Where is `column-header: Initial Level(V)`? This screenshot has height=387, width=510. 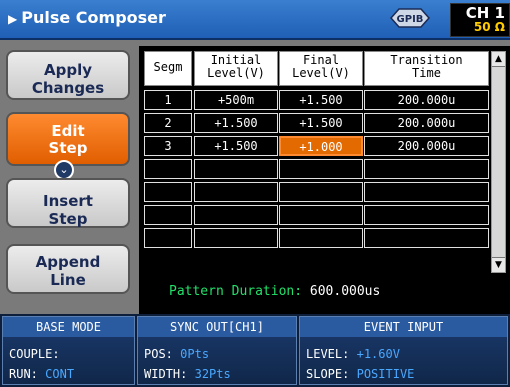
column-header: Initial Level(V) is located at coordinates (236, 68).